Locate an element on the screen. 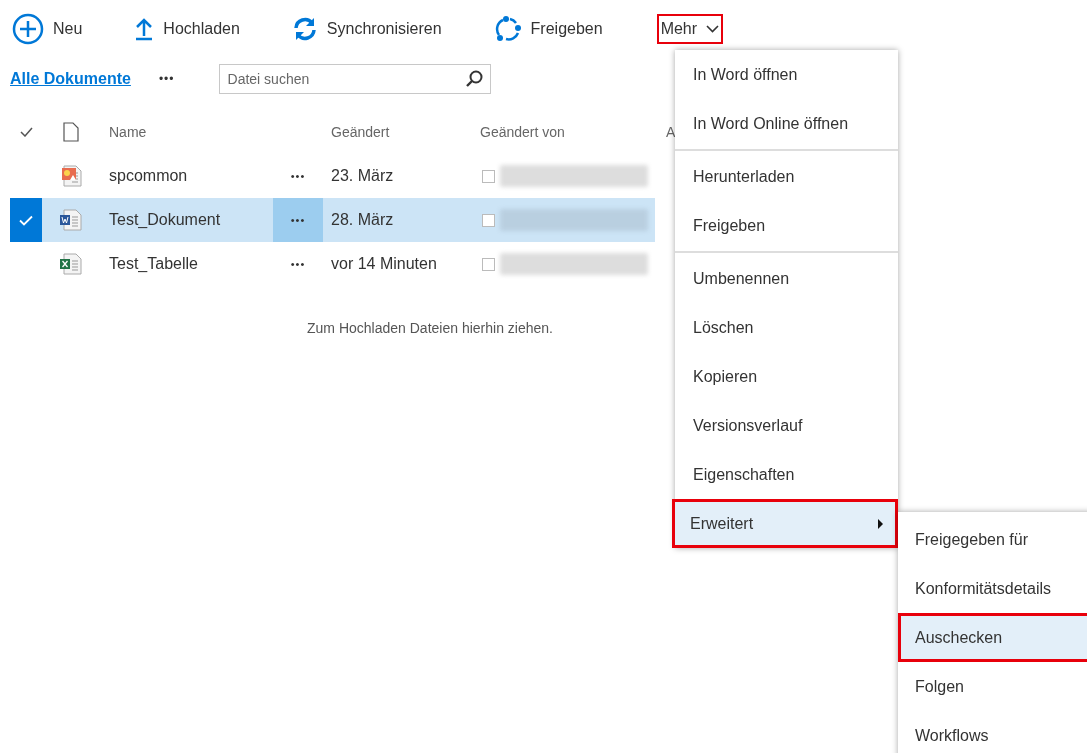 This screenshot has width=1087, height=753. row-checkbox is located at coordinates (26, 220).